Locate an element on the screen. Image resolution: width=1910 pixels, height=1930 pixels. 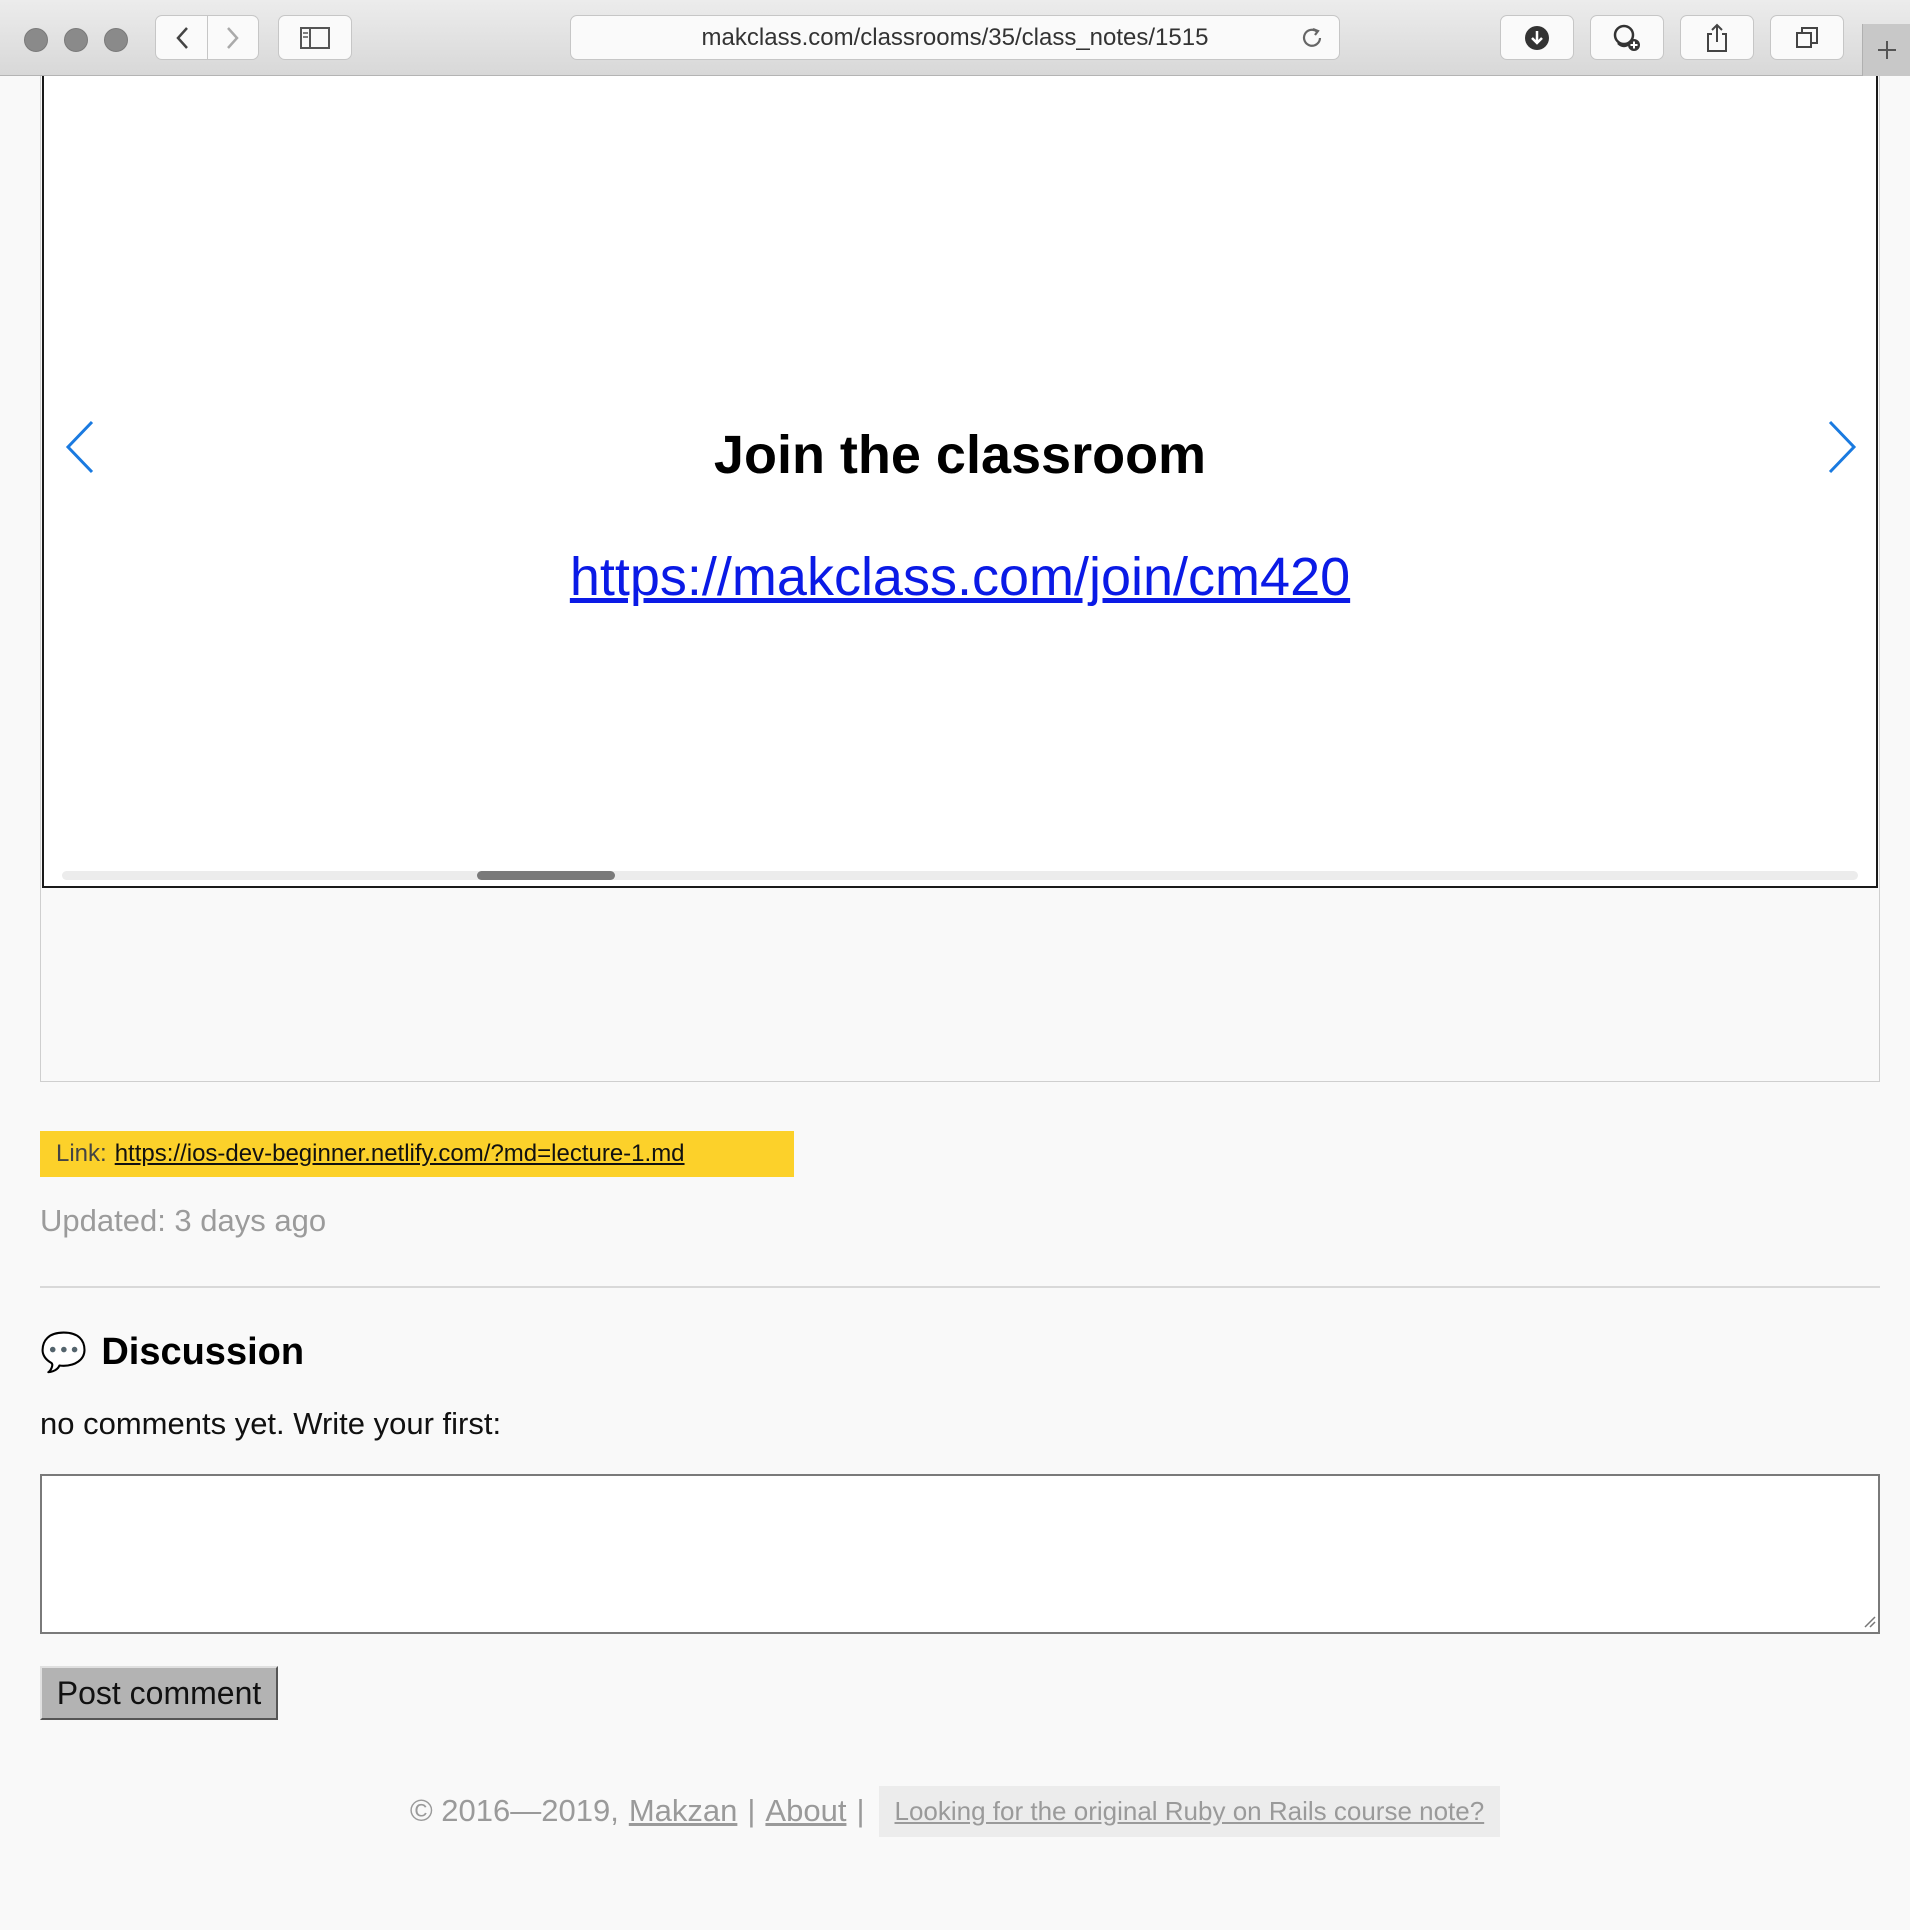
copyright-text: © 2016—2019, is located at coordinates (514, 1810).